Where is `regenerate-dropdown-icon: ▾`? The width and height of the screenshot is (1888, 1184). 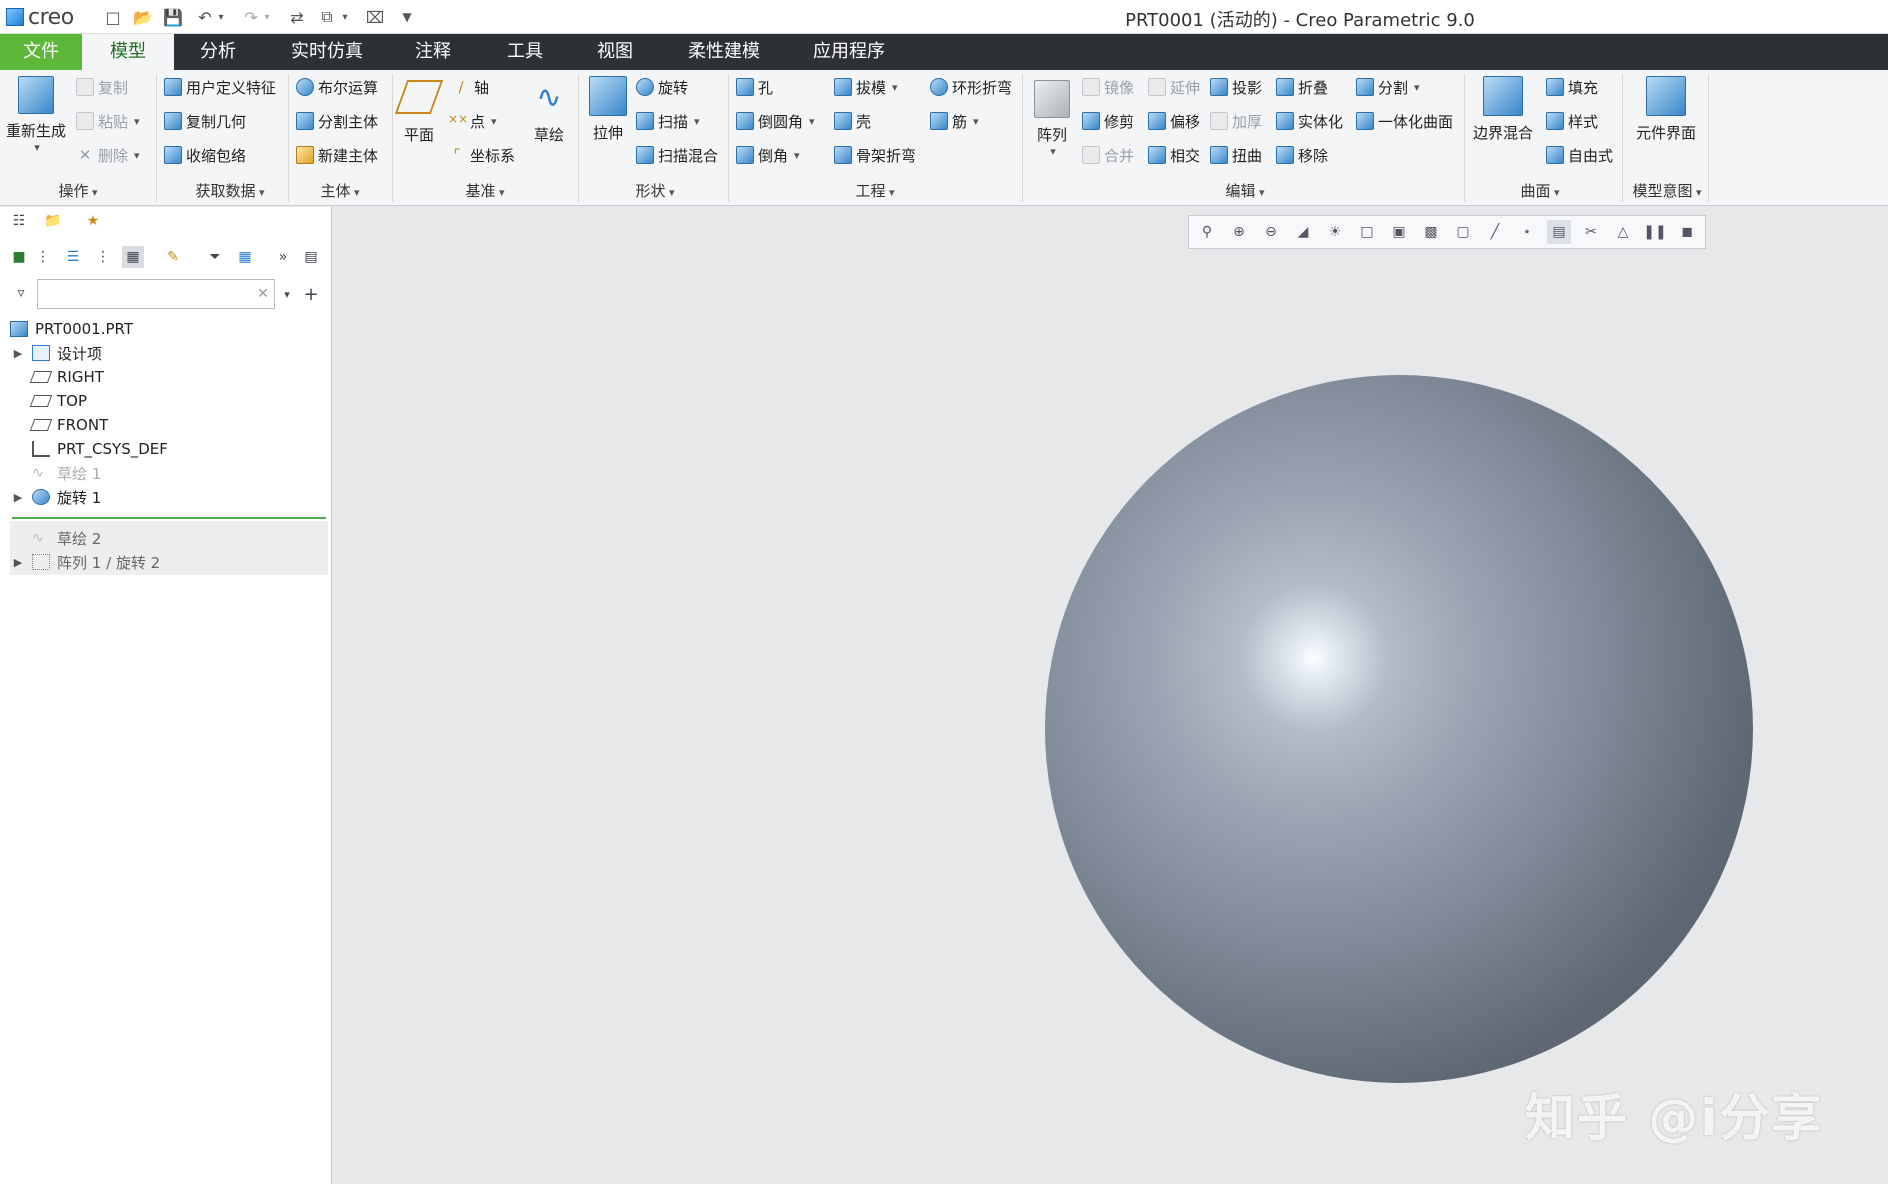 regenerate-dropdown-icon: ▾ is located at coordinates (37, 147).